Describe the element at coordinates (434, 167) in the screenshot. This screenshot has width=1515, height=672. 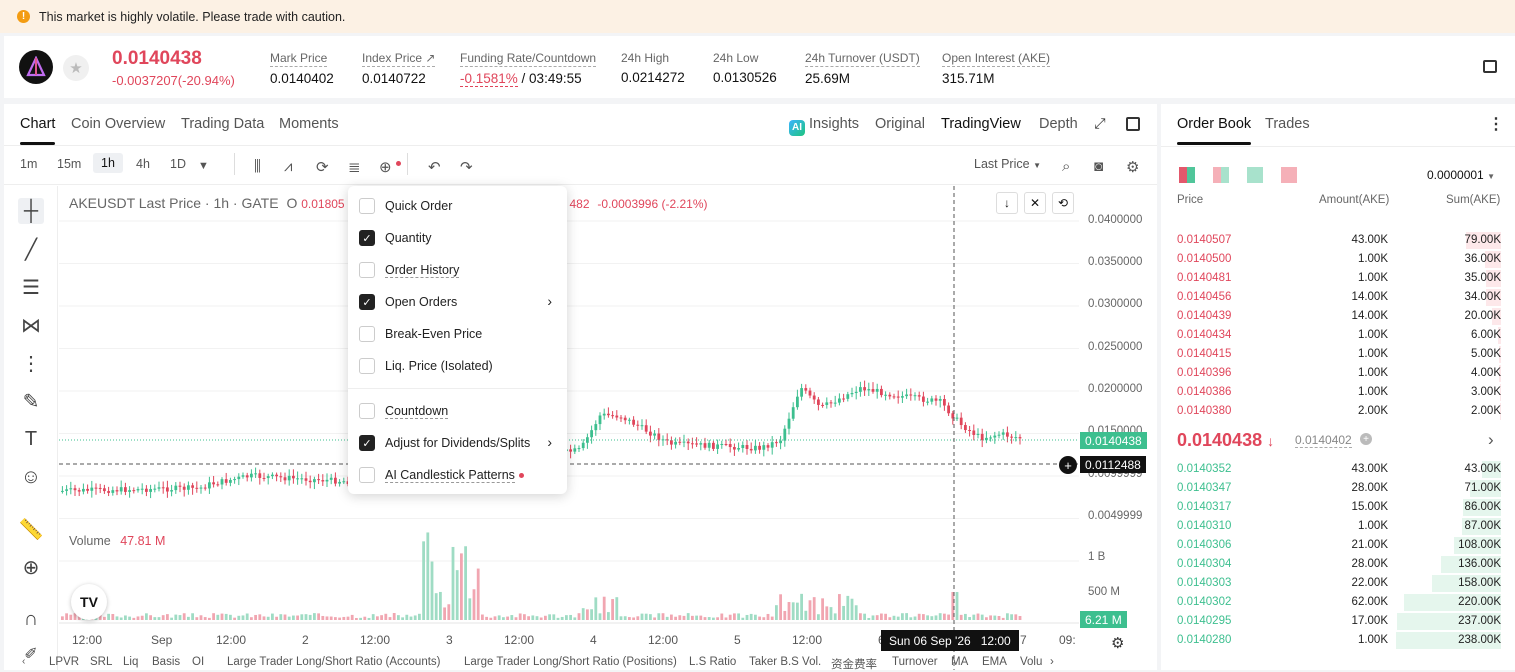
I see `undo-icon: ↶` at that location.